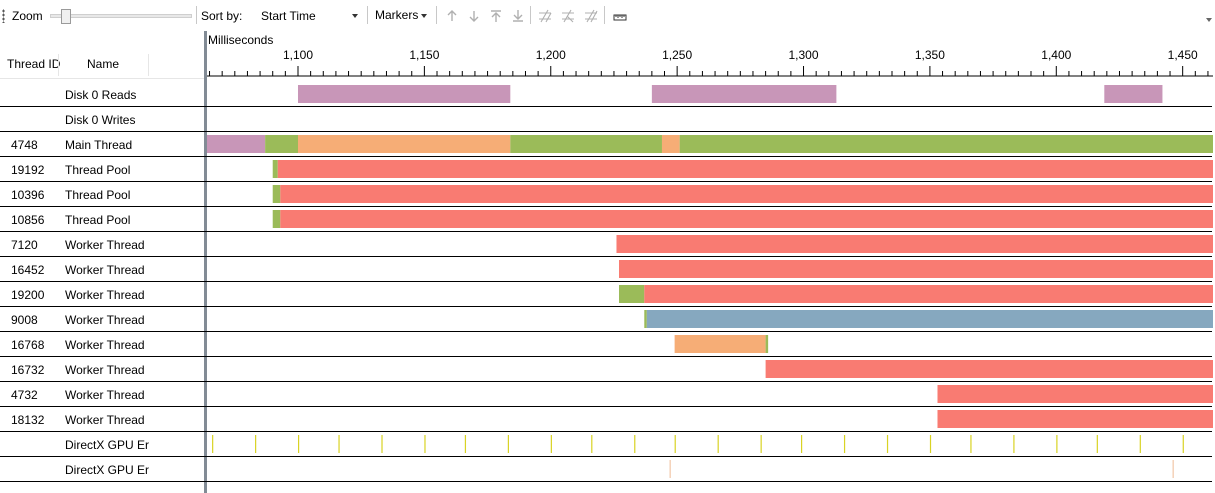  I want to click on thread-row: 4732 Worker Thread, so click(607, 394).